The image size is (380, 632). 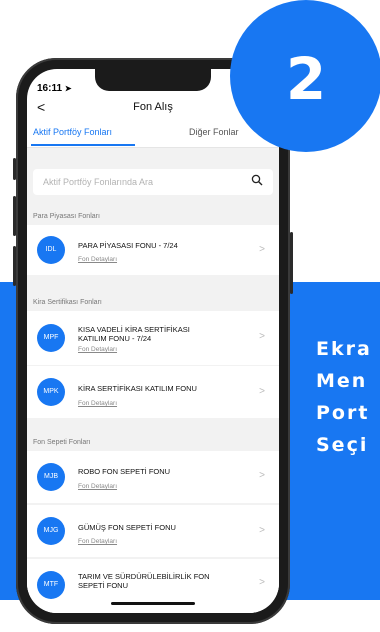 I want to click on fund-code-badge: MPK, so click(x=51, y=392).